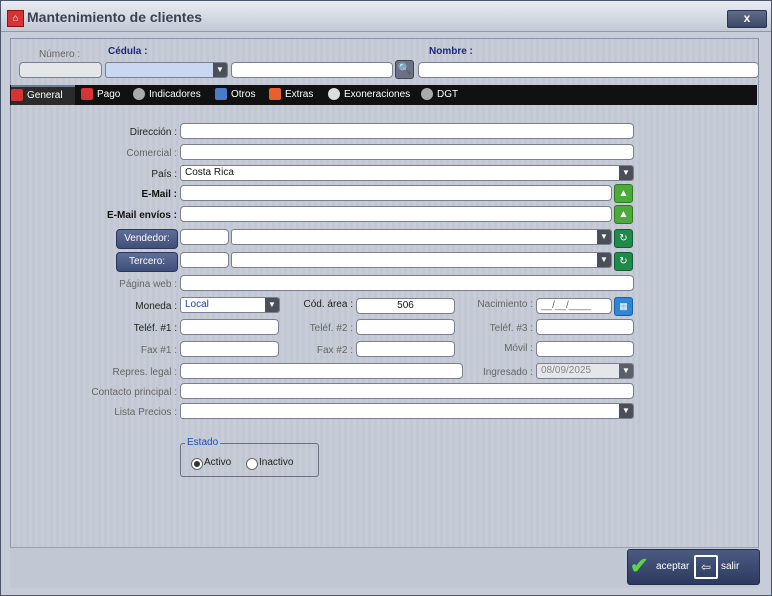  I want to click on cod-area-label: Cód. área :, so click(328, 304).